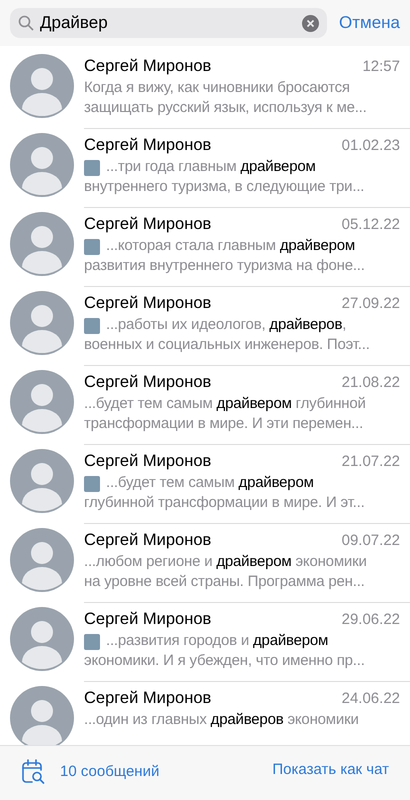 The image size is (410, 800). What do you see at coordinates (225, 562) in the screenshot?
I see `message-preview: ...любом регионе и драйвером экономики` at bounding box center [225, 562].